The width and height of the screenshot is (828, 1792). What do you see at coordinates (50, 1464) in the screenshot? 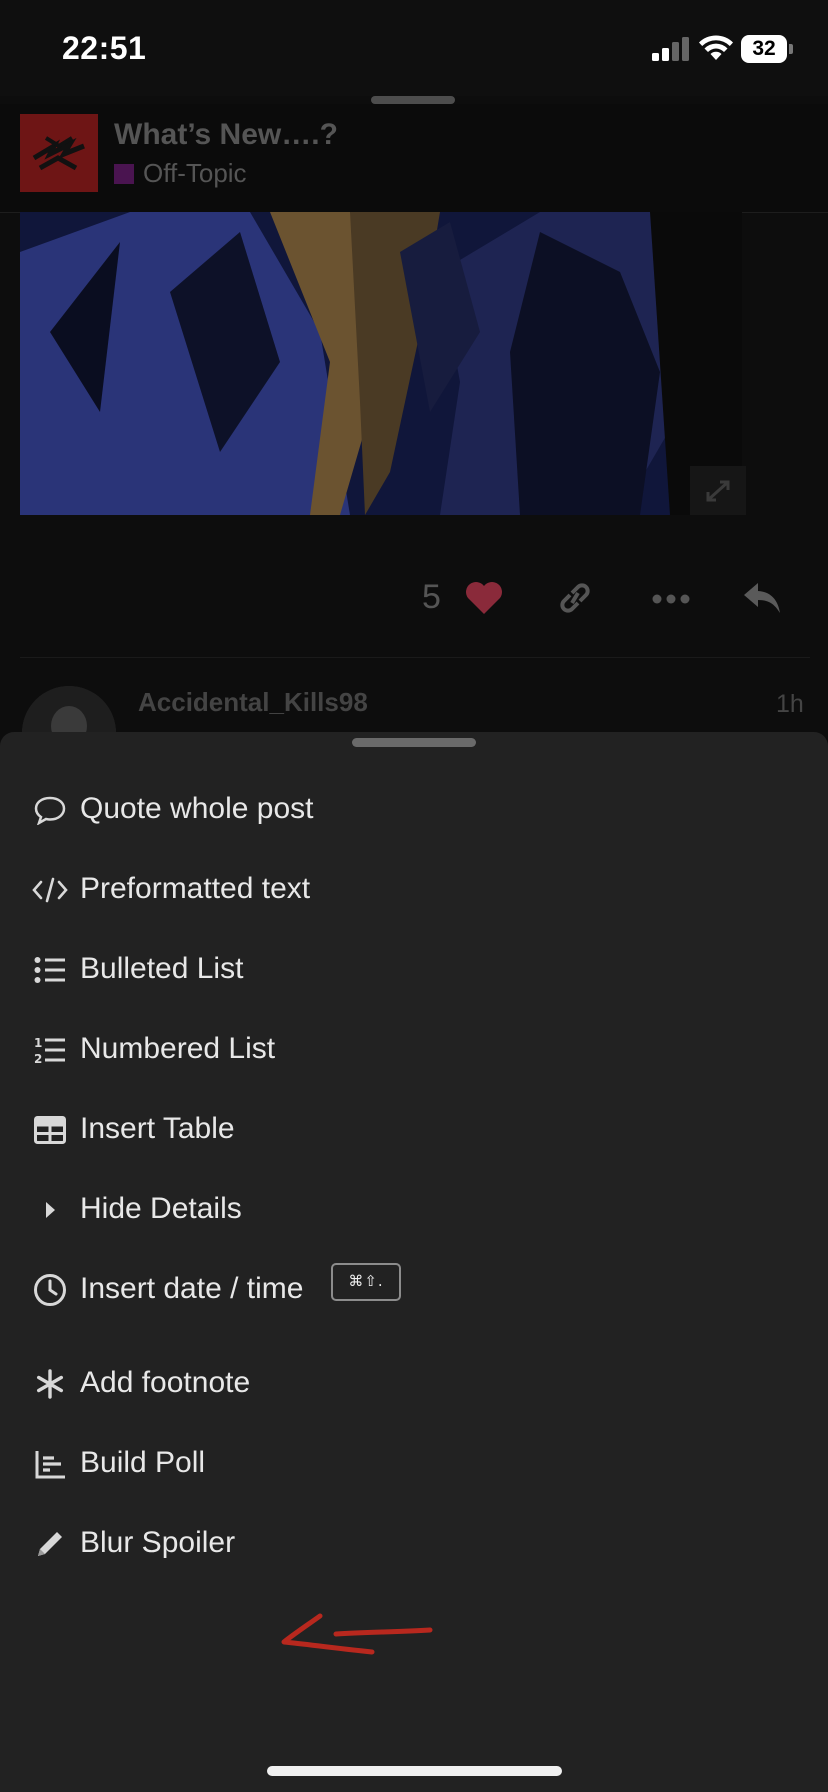
I see `chart-icon` at bounding box center [50, 1464].